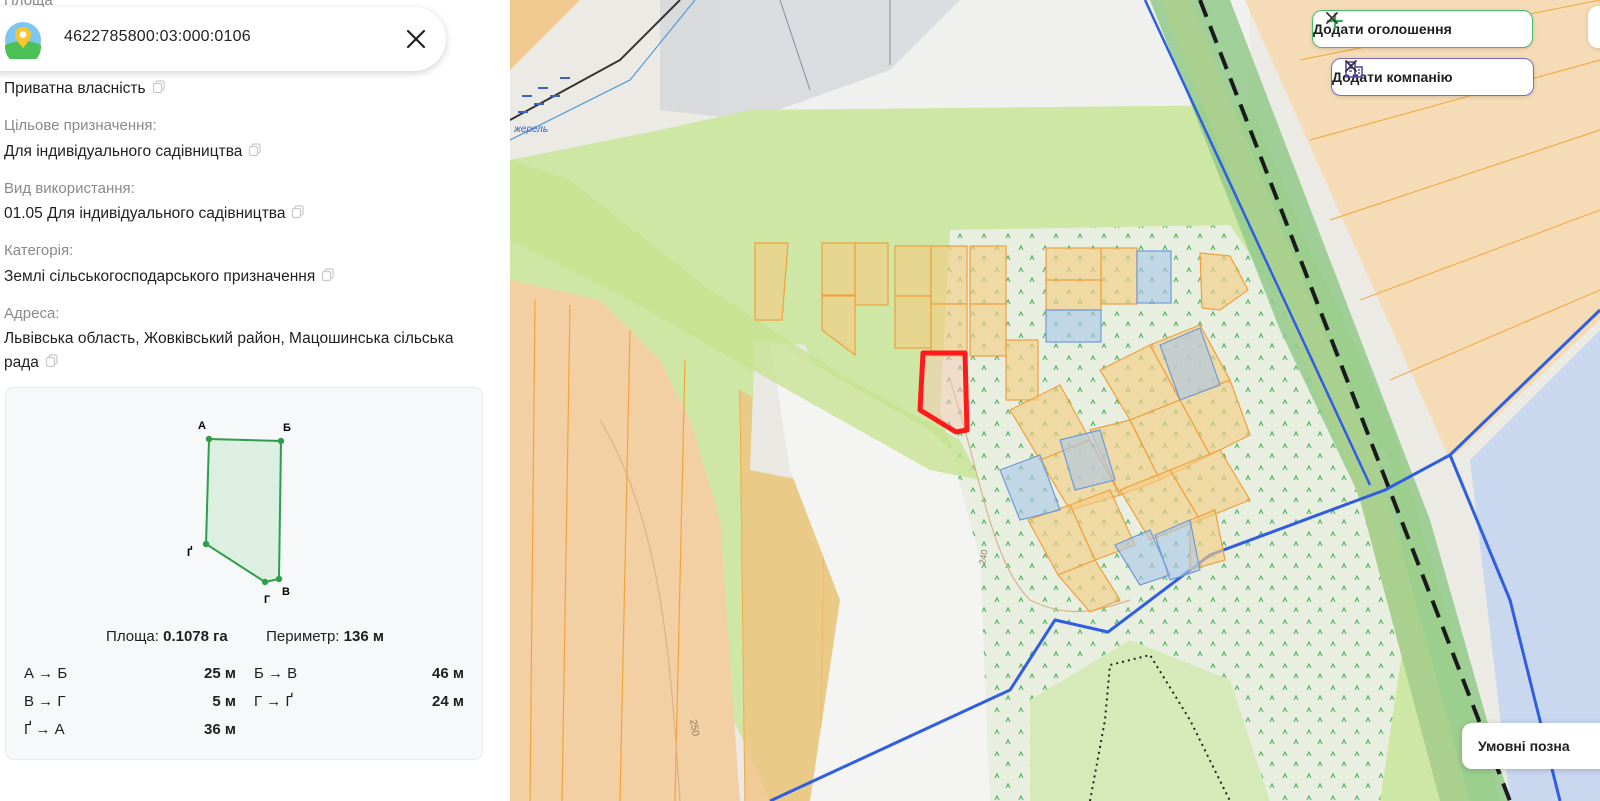  Describe the element at coordinates (220, 673) in the screenshot. I see `edge-length: 25 м` at that location.